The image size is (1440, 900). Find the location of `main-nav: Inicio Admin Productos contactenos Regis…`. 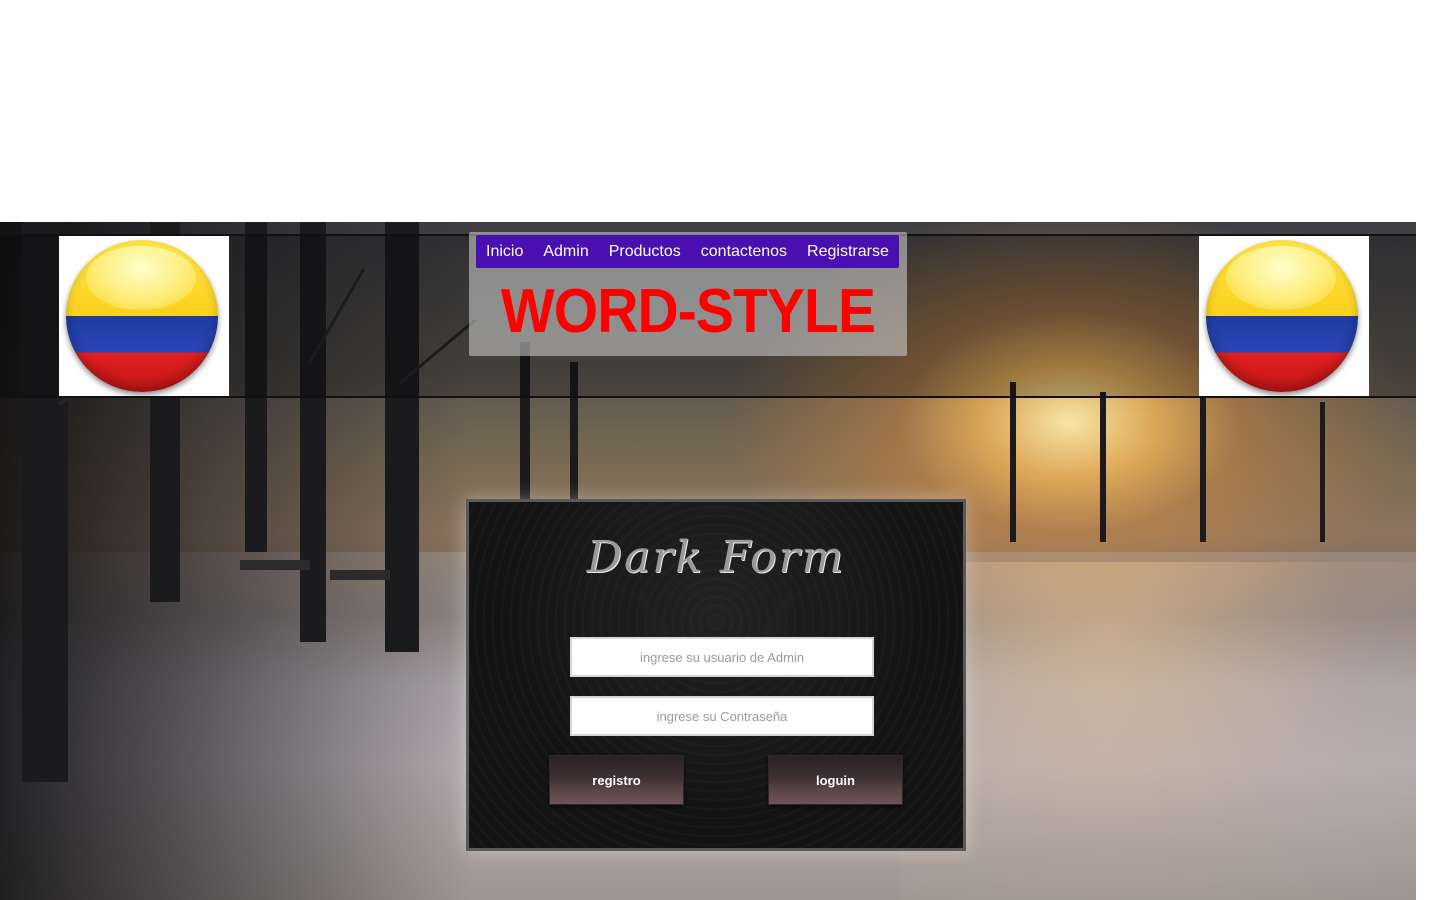

main-nav: Inicio Admin Productos contactenos Regis… is located at coordinates (687, 251).